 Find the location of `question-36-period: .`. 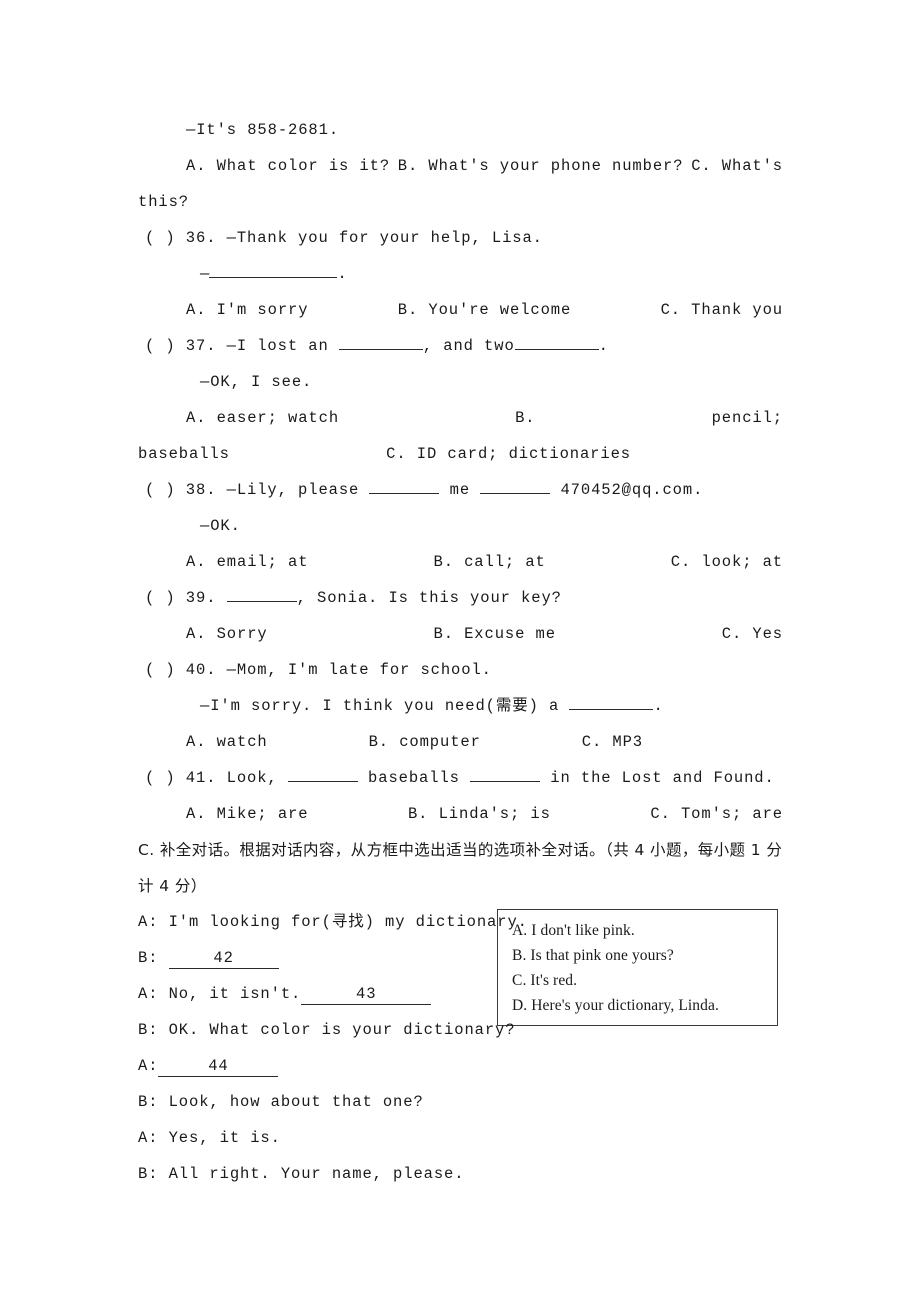

question-36-period: . is located at coordinates (342, 274).